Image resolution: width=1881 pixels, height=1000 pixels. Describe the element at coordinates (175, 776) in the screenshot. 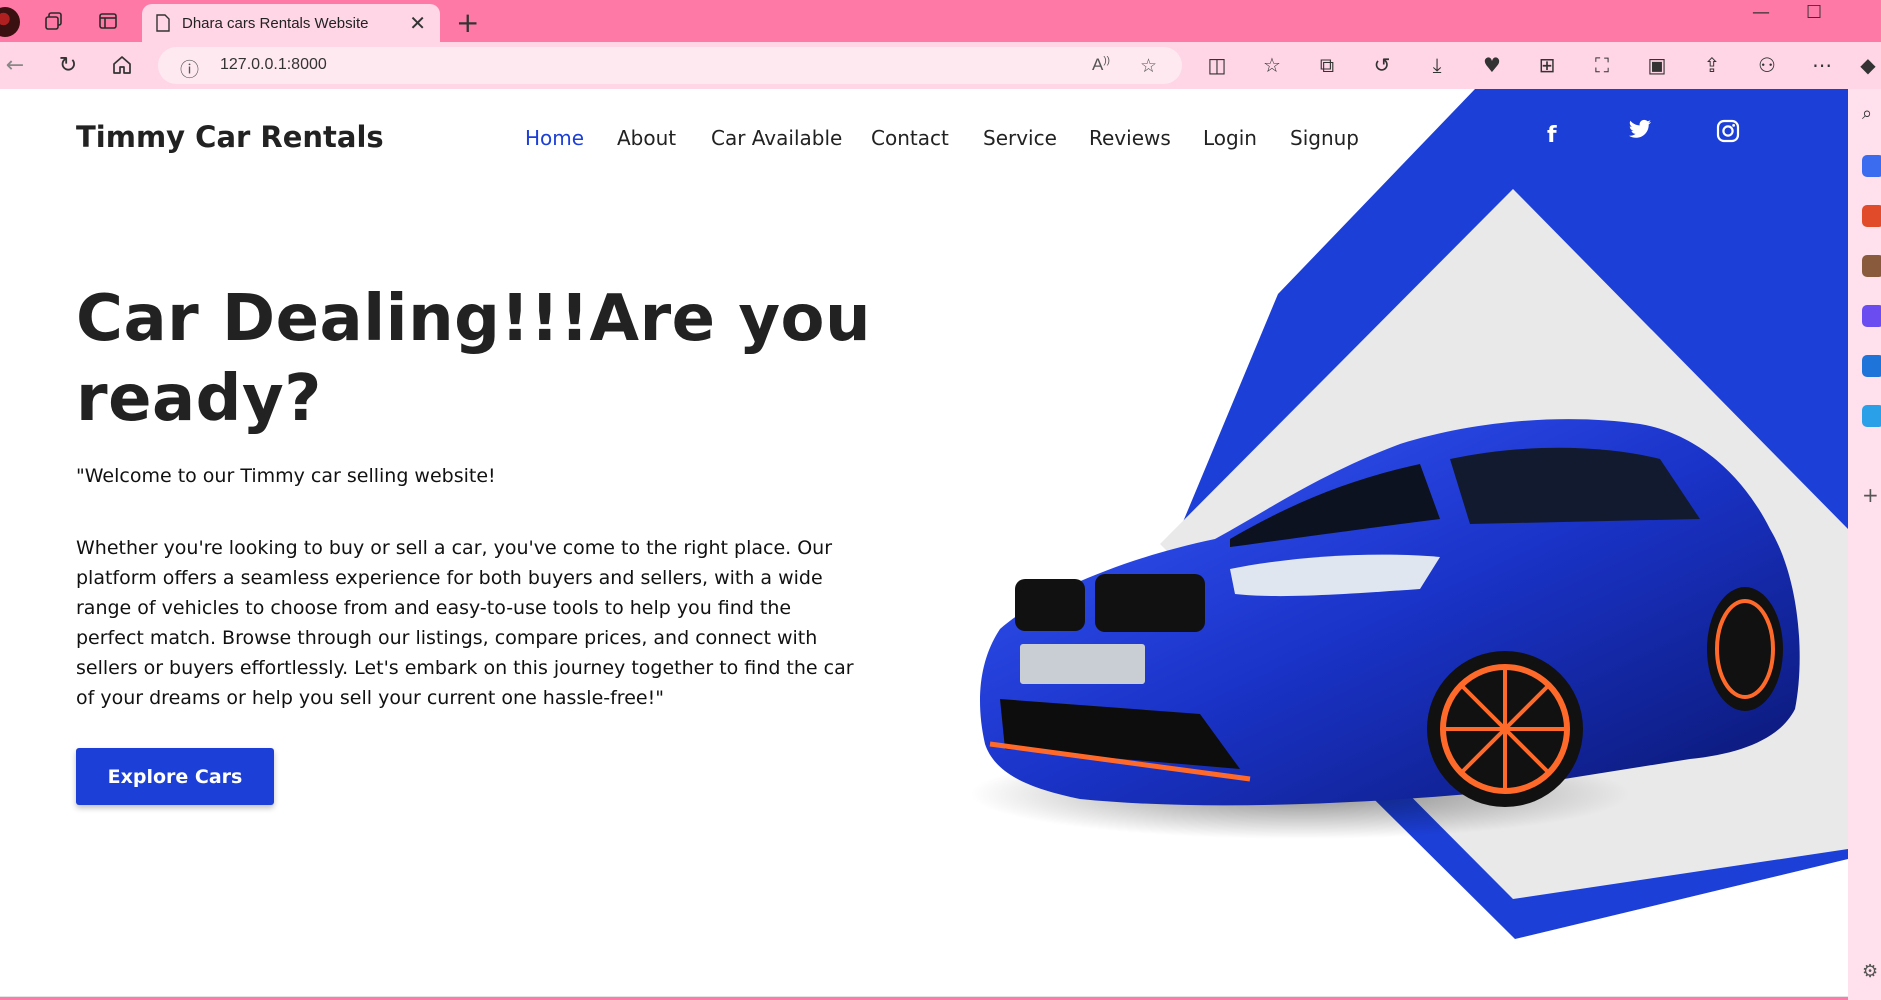

I see `explore-cars-button: Explore Cars` at that location.